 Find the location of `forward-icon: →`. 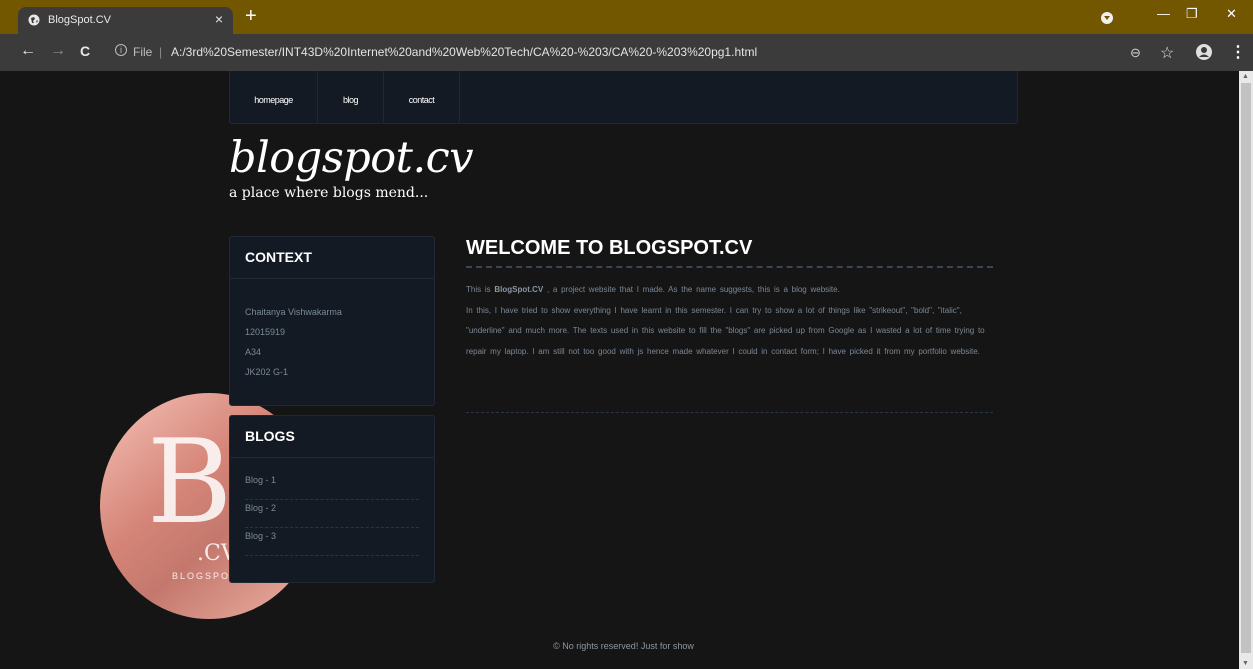

forward-icon: → is located at coordinates (58, 51).